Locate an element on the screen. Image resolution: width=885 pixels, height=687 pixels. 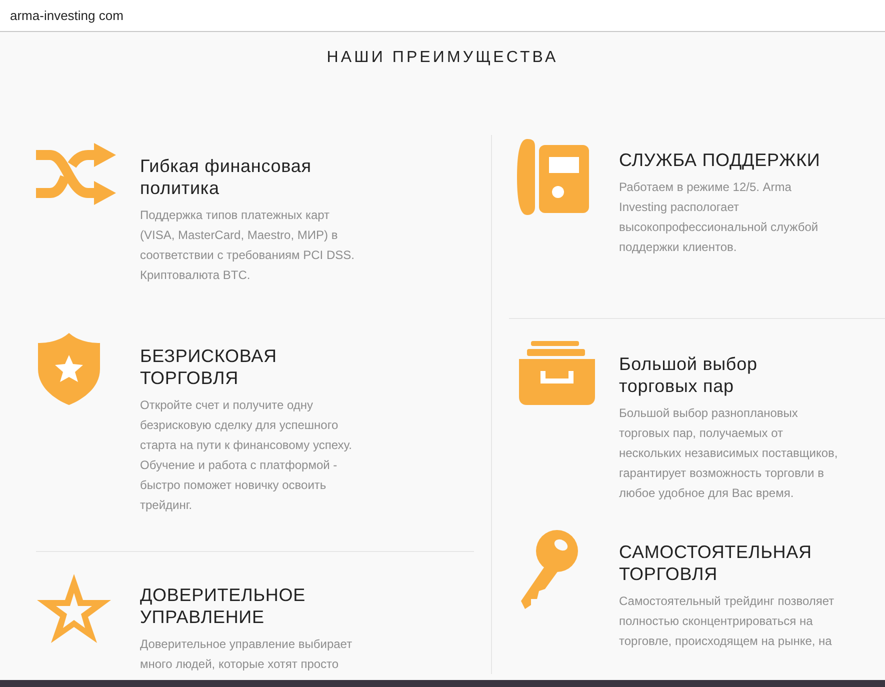
feature-description: Работаем в режиме 12/5. Arma Investing распологает высокопрофессиональной службой поддержки клиентов. is located at coordinates (719, 217).